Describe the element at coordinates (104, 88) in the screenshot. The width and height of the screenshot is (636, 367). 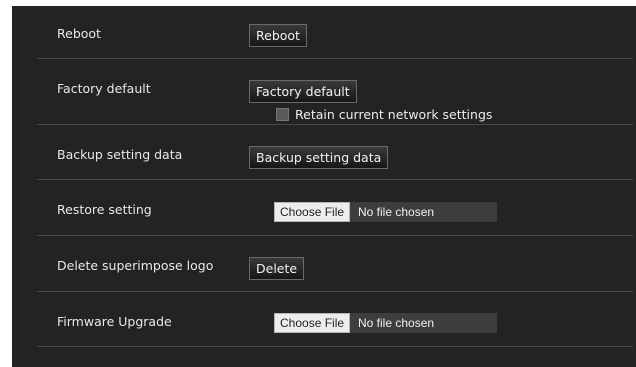
I see `factory-default-label: Factory default` at that location.